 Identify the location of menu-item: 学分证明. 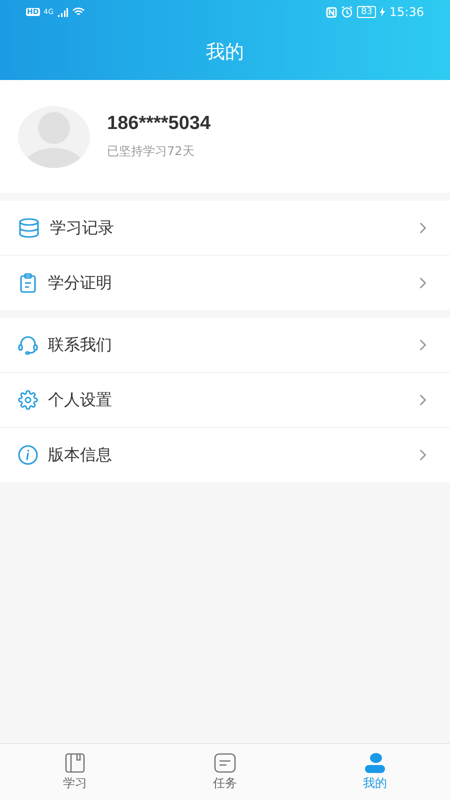
(225, 282).